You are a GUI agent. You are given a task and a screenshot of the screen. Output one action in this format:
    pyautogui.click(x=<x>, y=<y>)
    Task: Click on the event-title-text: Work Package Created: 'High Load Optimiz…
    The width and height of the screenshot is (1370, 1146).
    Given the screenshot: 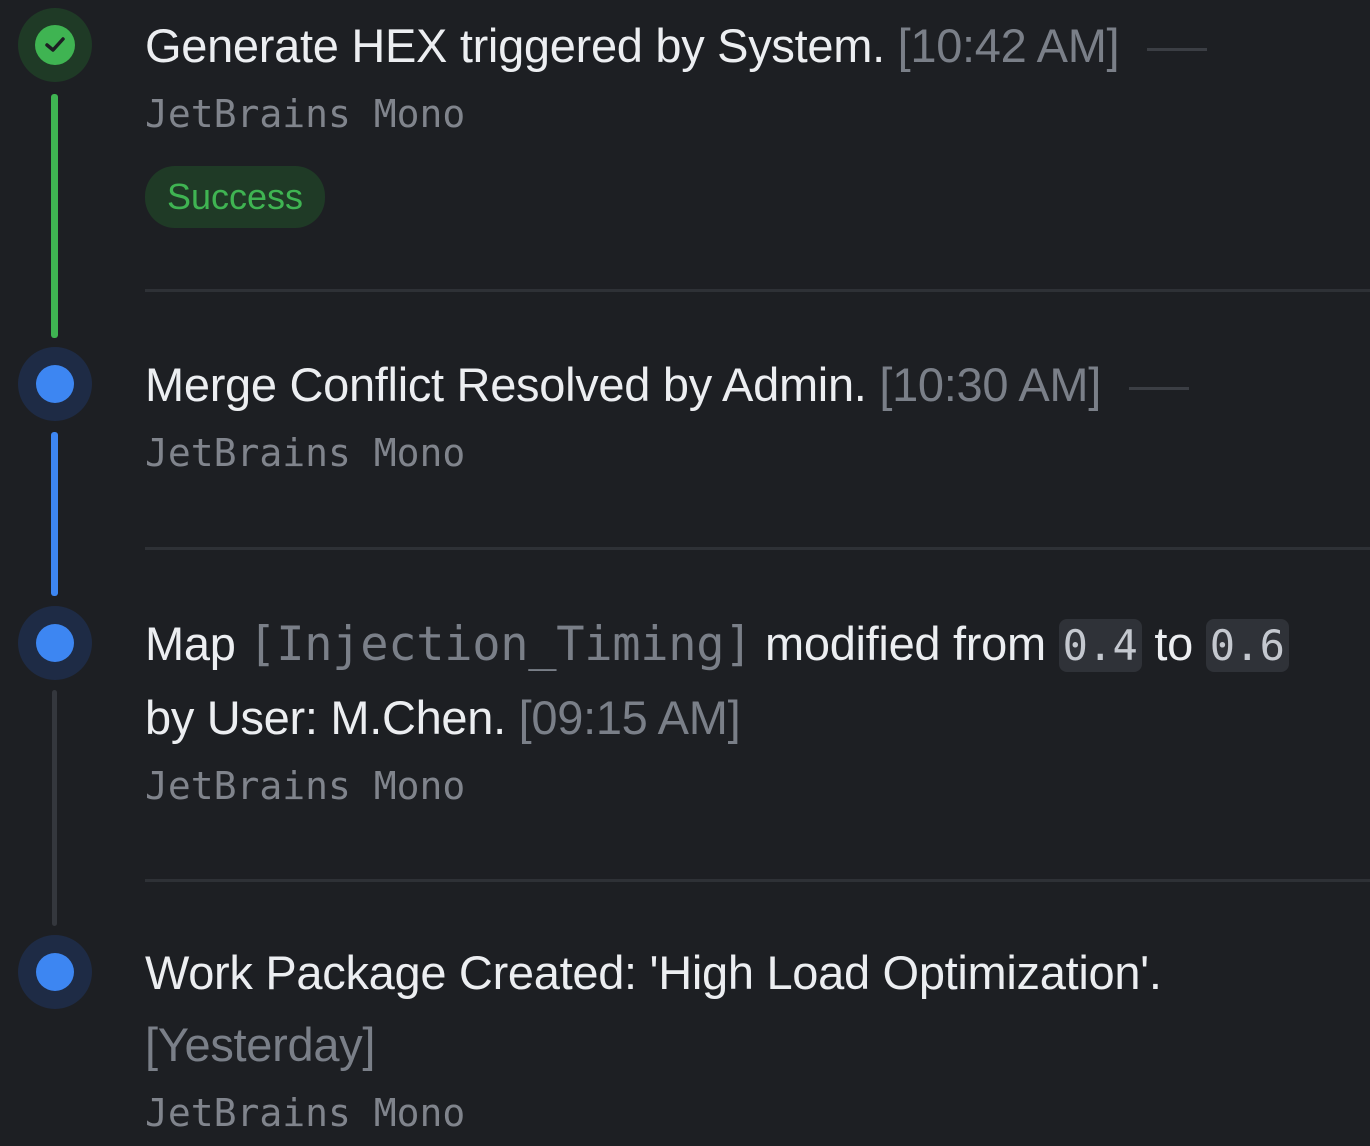 What is the action you would take?
    pyautogui.click(x=653, y=972)
    